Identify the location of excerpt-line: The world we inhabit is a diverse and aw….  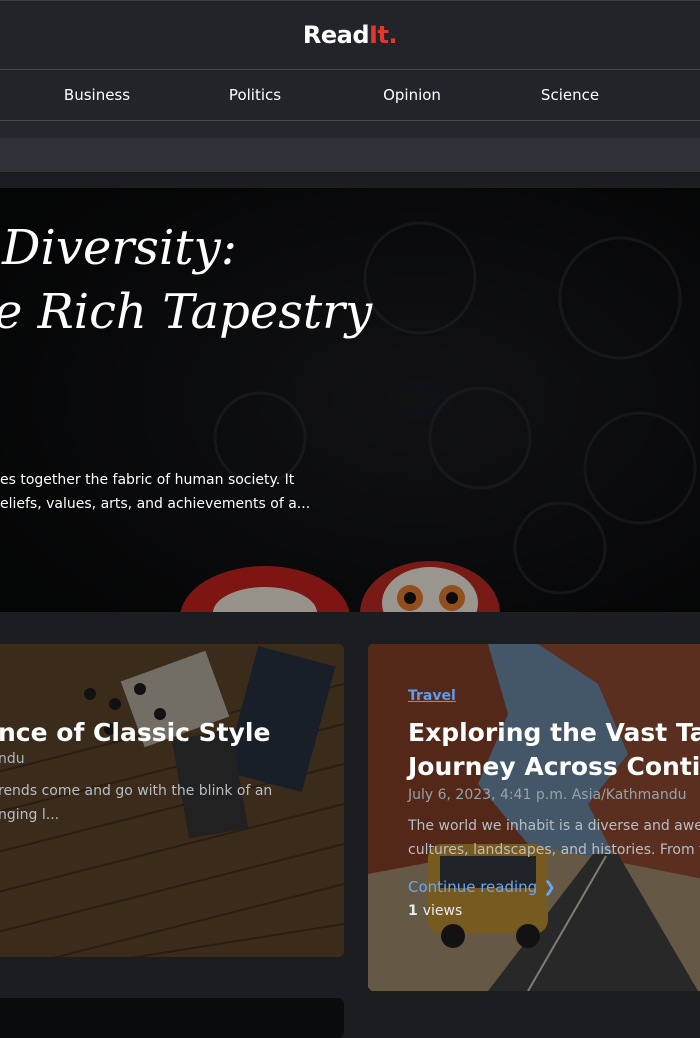
(554, 826).